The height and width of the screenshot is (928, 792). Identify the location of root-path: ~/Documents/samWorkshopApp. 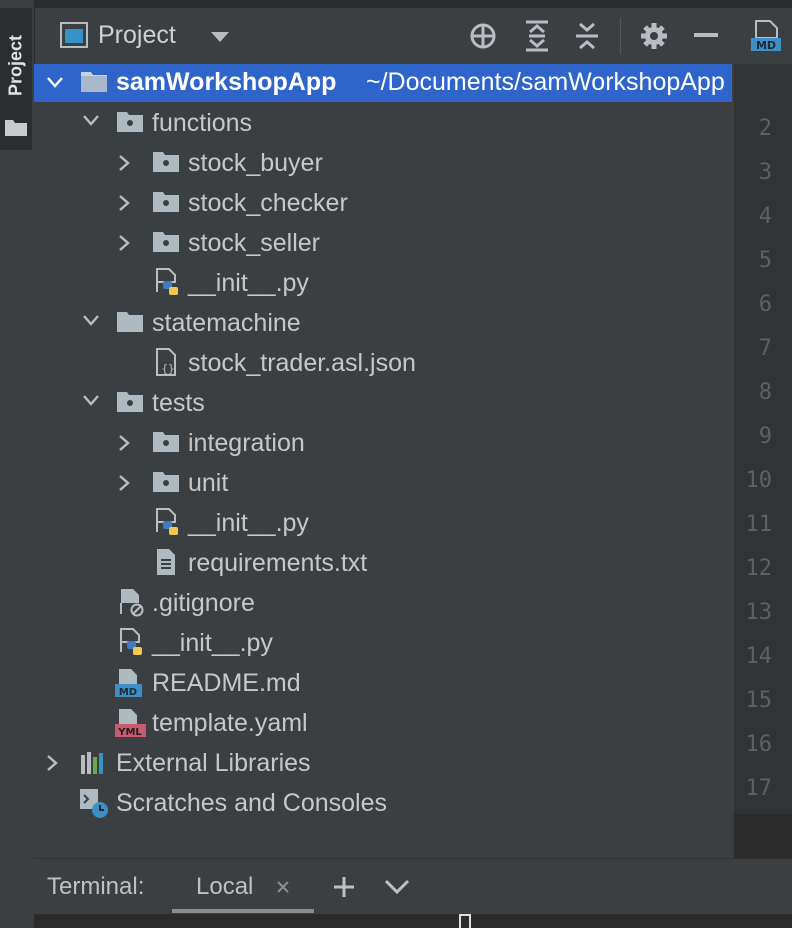
(545, 82).